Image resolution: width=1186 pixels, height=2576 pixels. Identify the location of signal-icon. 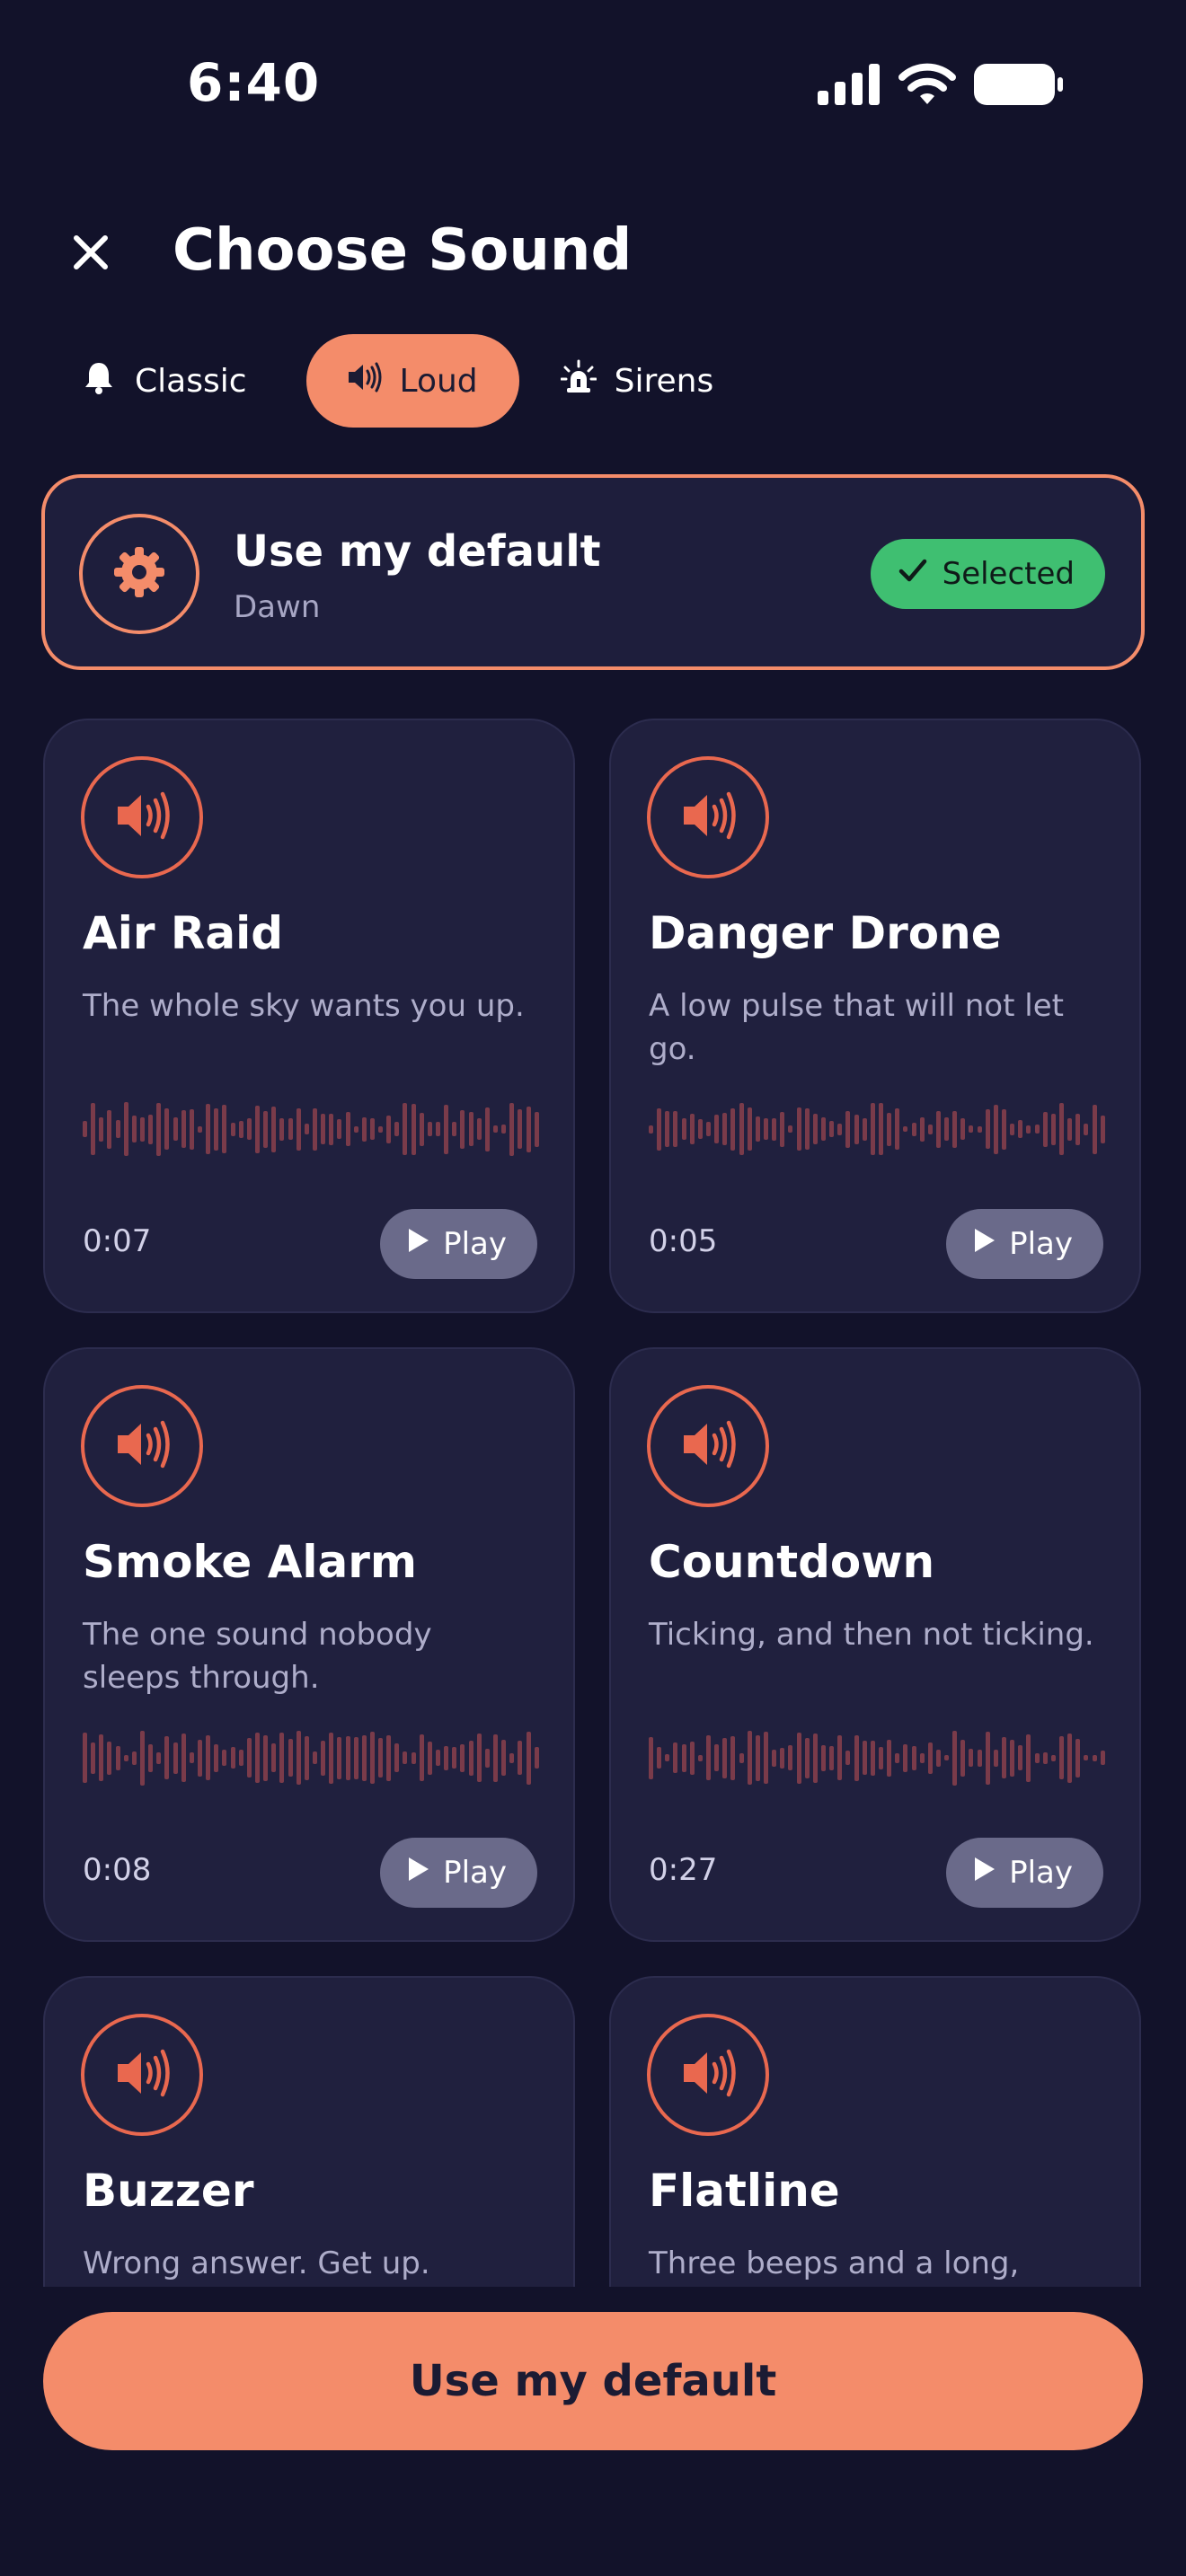
(849, 86).